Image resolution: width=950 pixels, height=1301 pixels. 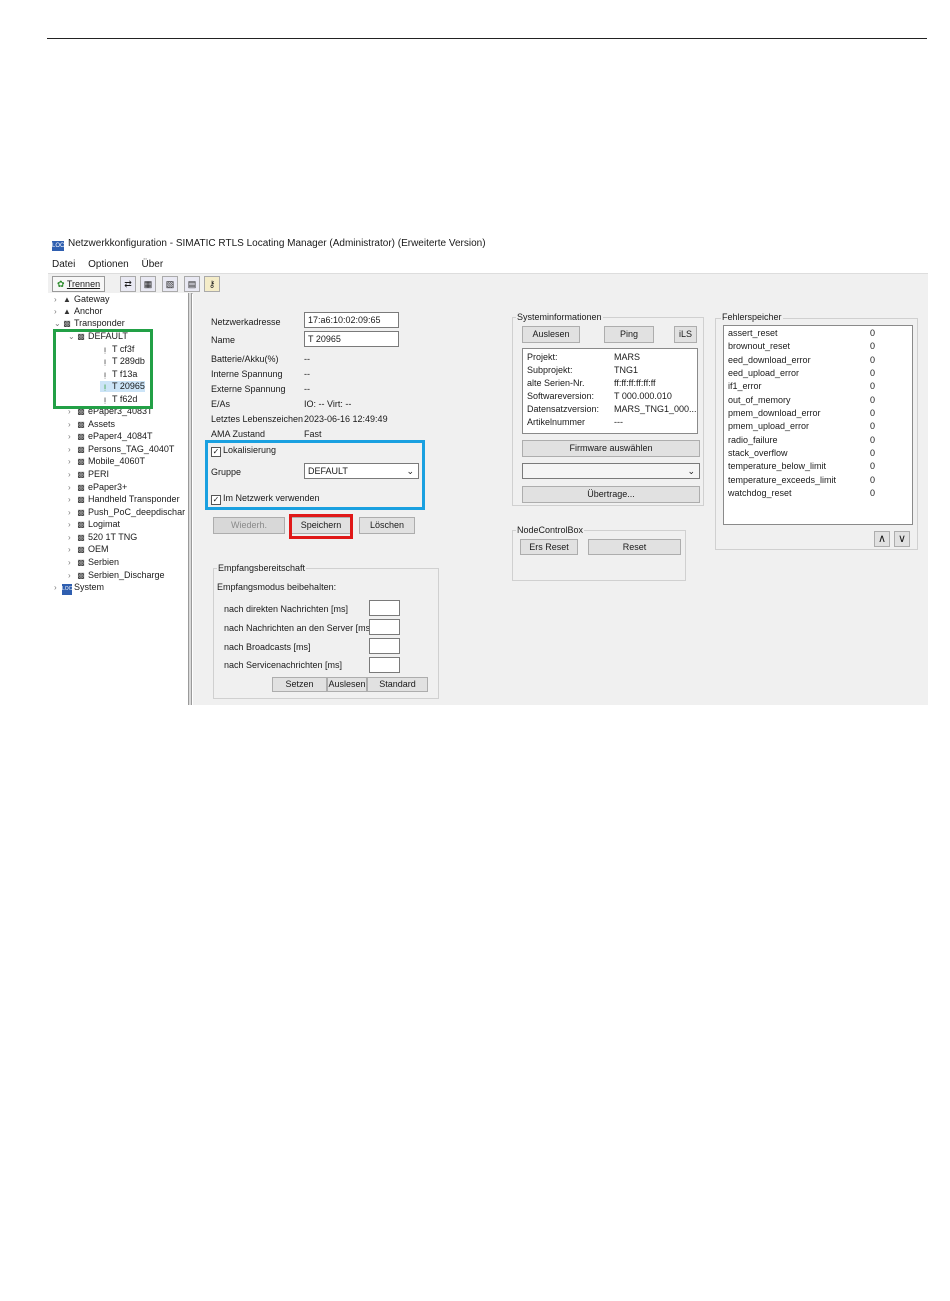 I want to click on tree-item-group: › ▩ Logimat, so click(x=94, y=524).